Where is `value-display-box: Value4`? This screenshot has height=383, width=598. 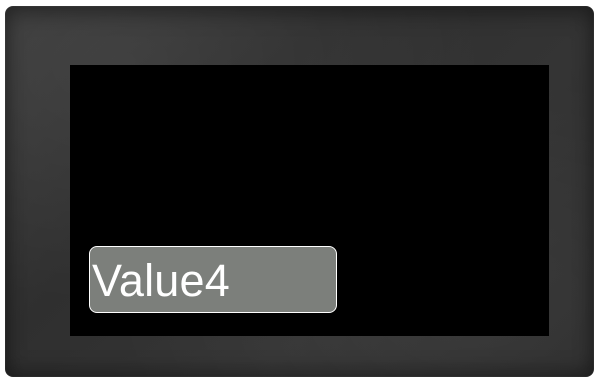
value-display-box: Value4 is located at coordinates (213, 279).